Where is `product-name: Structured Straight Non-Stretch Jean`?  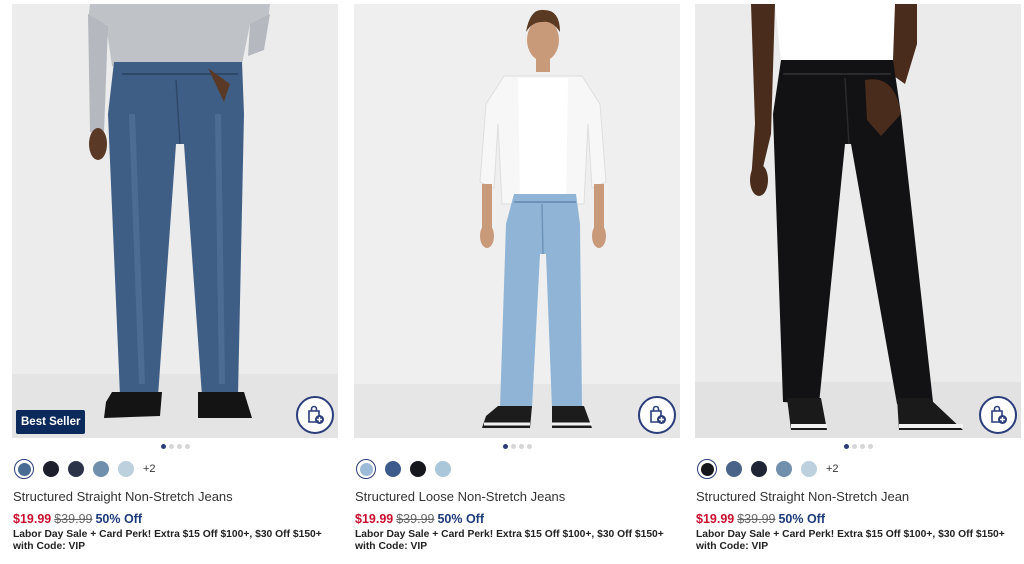 product-name: Structured Straight Non-Stretch Jean is located at coordinates (802, 496).